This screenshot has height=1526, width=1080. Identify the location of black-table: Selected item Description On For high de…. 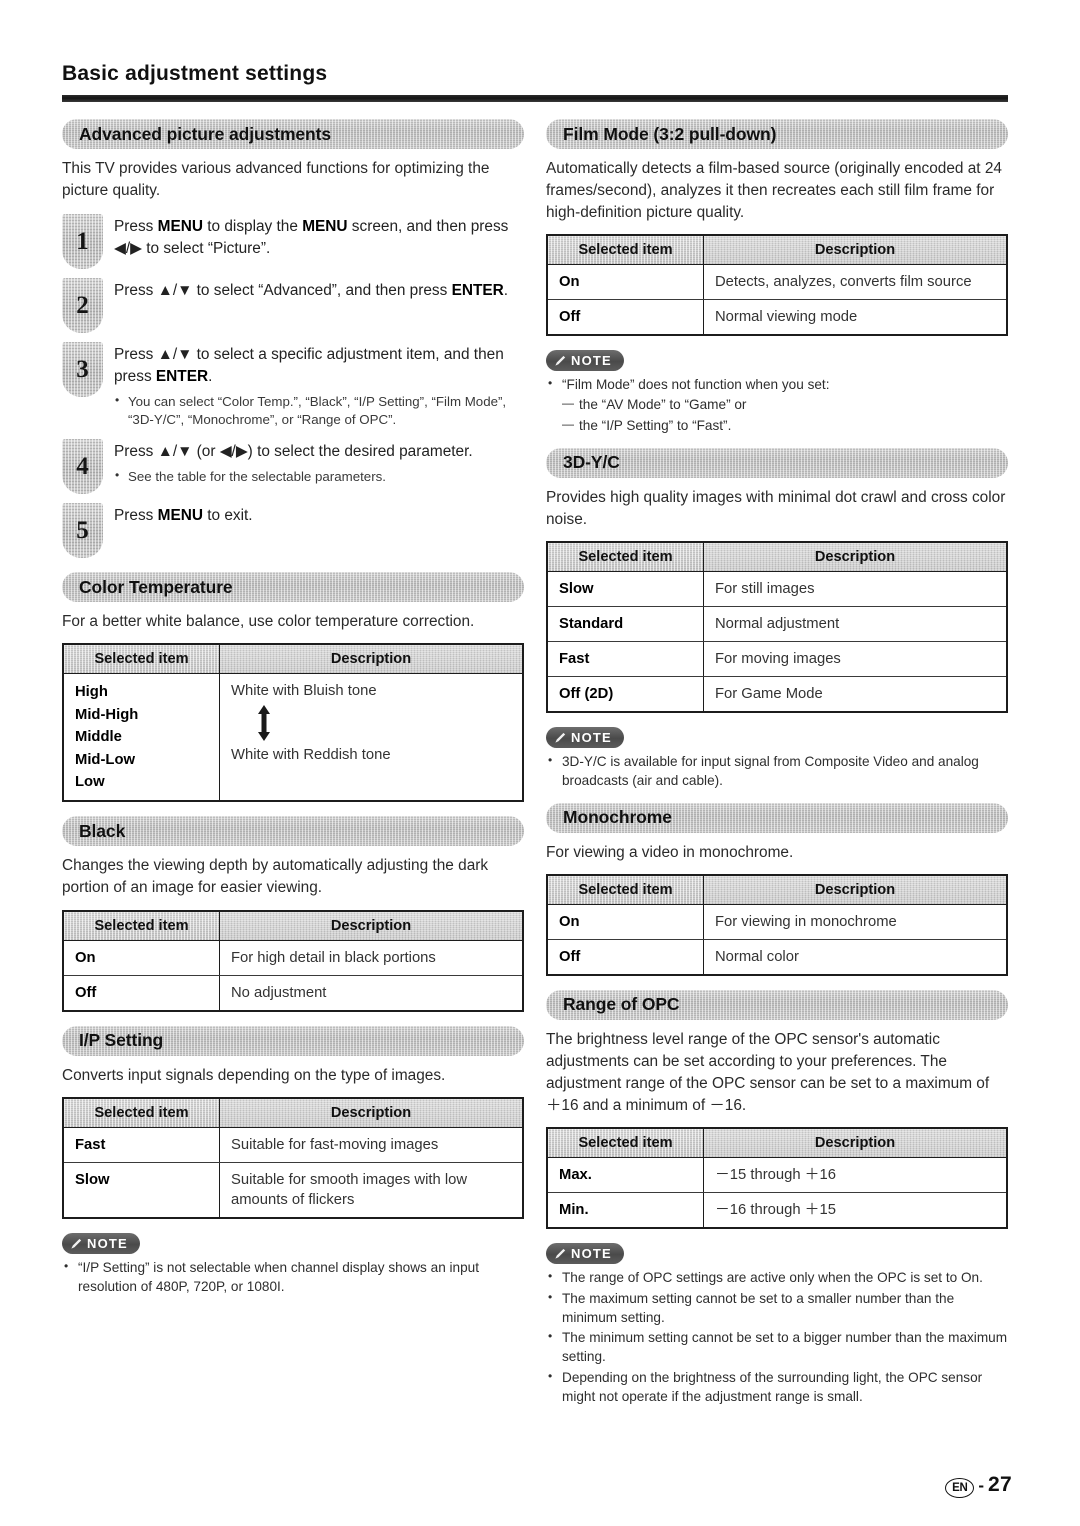
(293, 960).